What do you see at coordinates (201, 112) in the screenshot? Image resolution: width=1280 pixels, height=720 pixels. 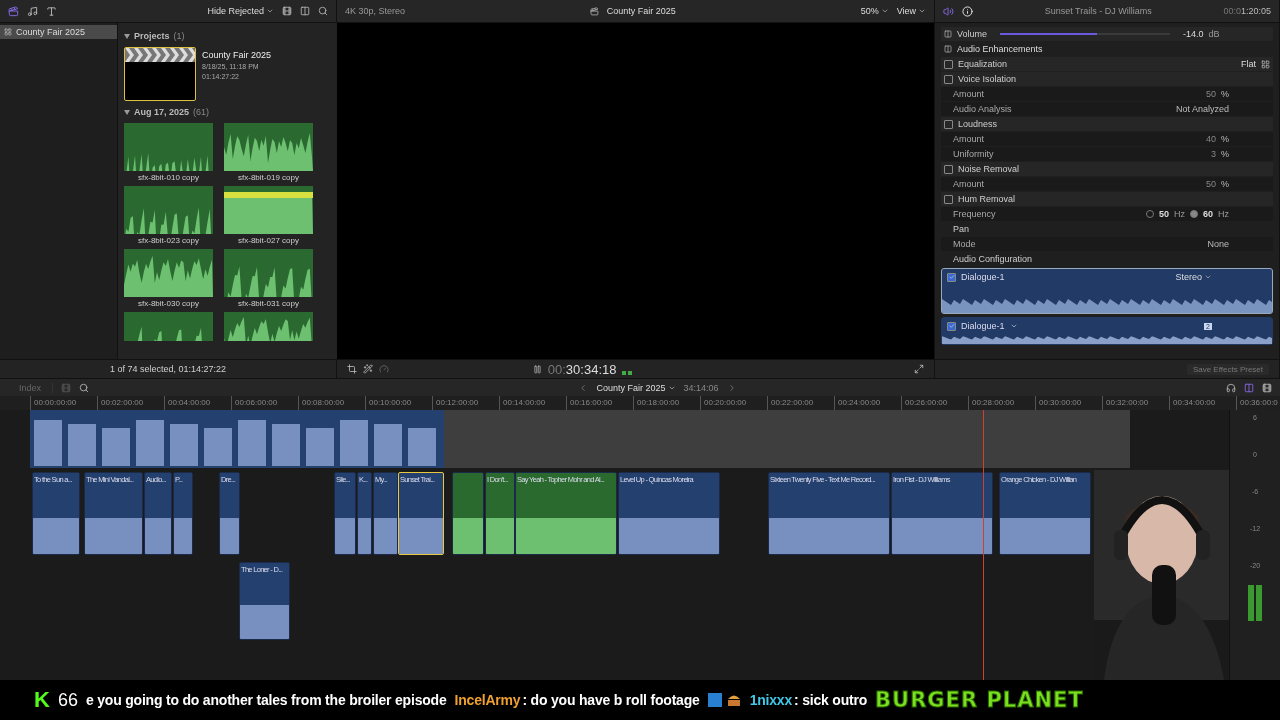 I see `group-count: (61)` at bounding box center [201, 112].